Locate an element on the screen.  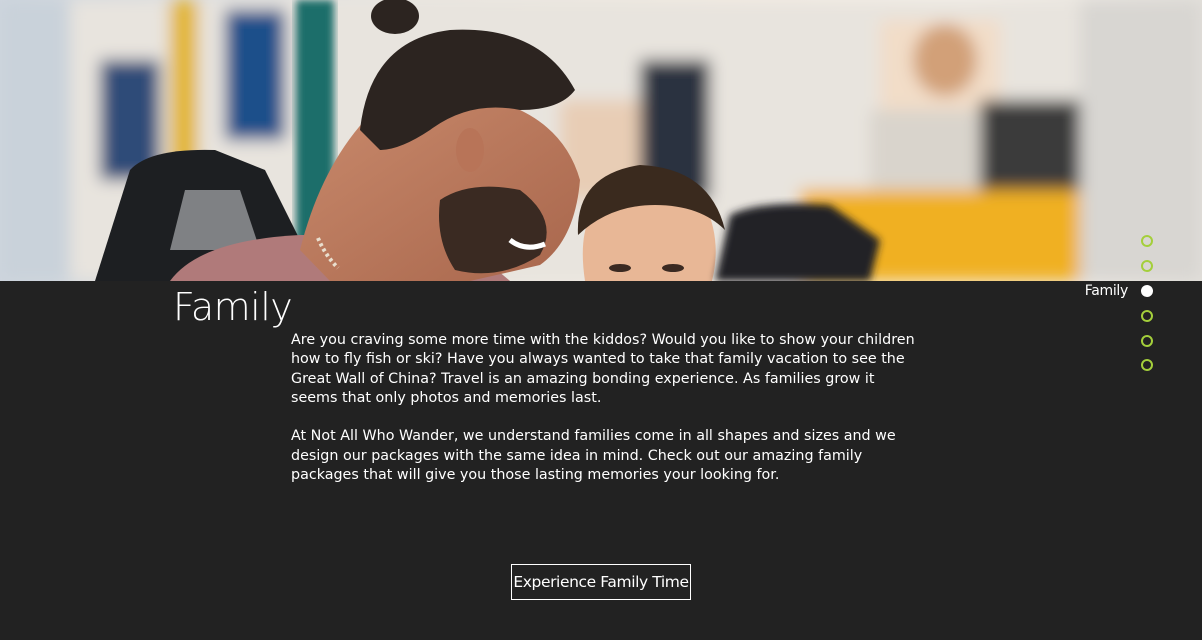
experience-family-time-button: Experience Family Time is located at coordinates (601, 582).